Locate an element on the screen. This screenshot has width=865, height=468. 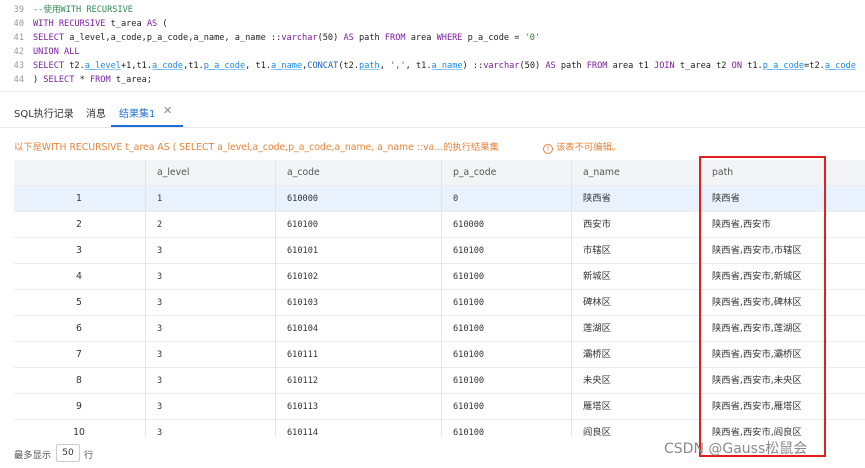
code-token: JOIN is located at coordinates (667, 66).